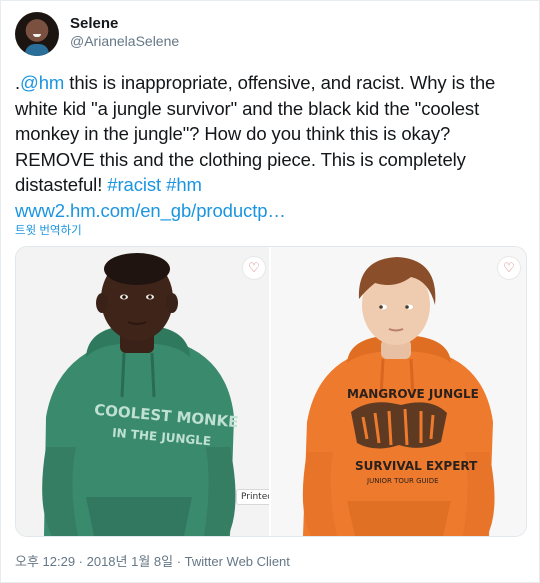 Image resolution: width=540 pixels, height=583 pixels. I want to click on hoodie-print-right-line3: JUNIOR TOUR GUIDE, so click(403, 481).